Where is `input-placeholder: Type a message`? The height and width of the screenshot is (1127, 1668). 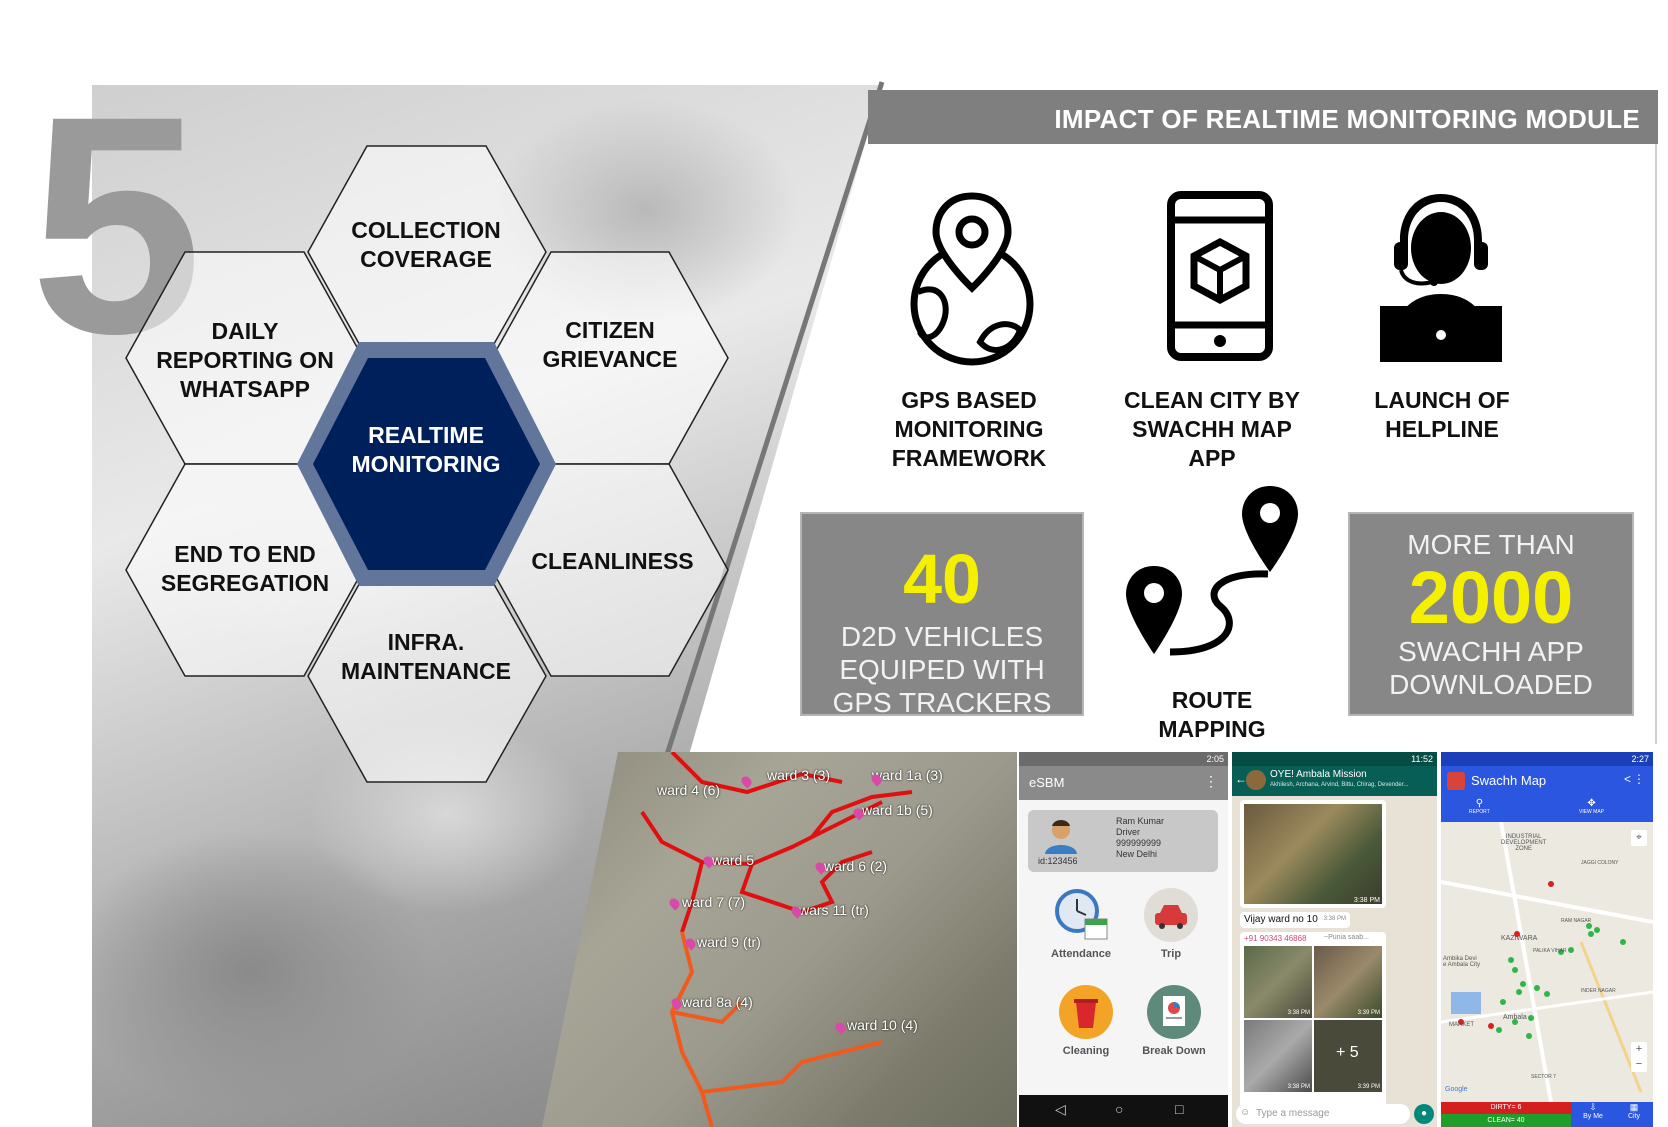 input-placeholder: Type a message is located at coordinates (1293, 1113).